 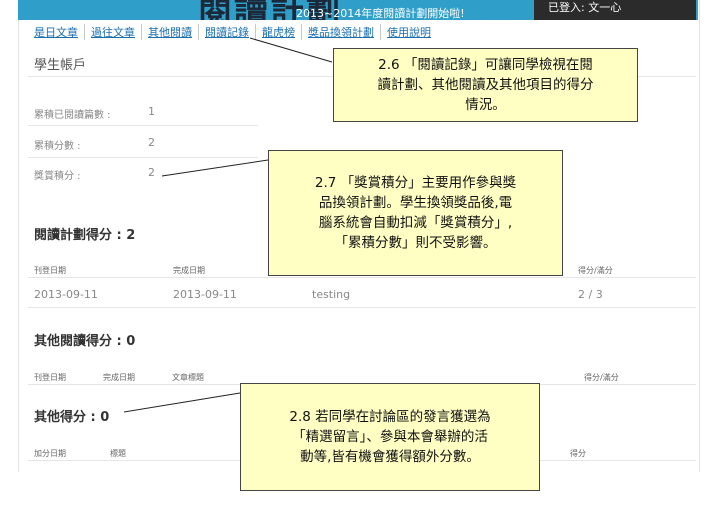 I want to click on callout-line: 動等,皆有機會獲得額外分數。, so click(x=390, y=457).